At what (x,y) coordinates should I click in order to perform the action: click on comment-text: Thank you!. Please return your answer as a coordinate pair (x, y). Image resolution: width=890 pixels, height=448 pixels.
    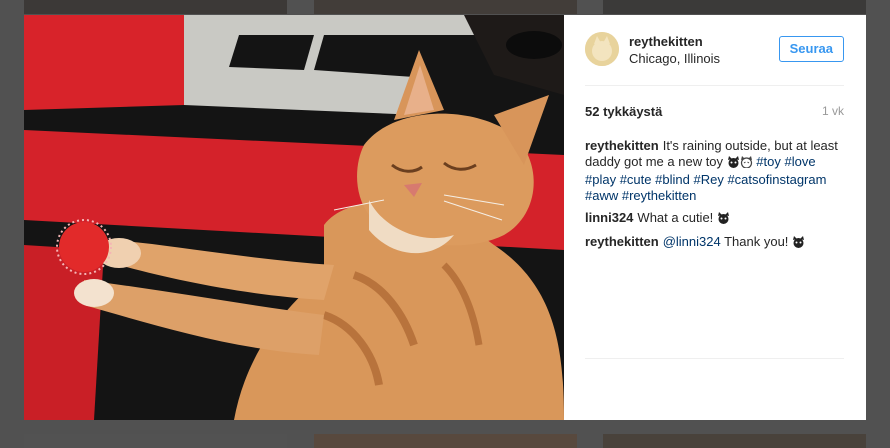
    Looking at the image, I should click on (756, 241).